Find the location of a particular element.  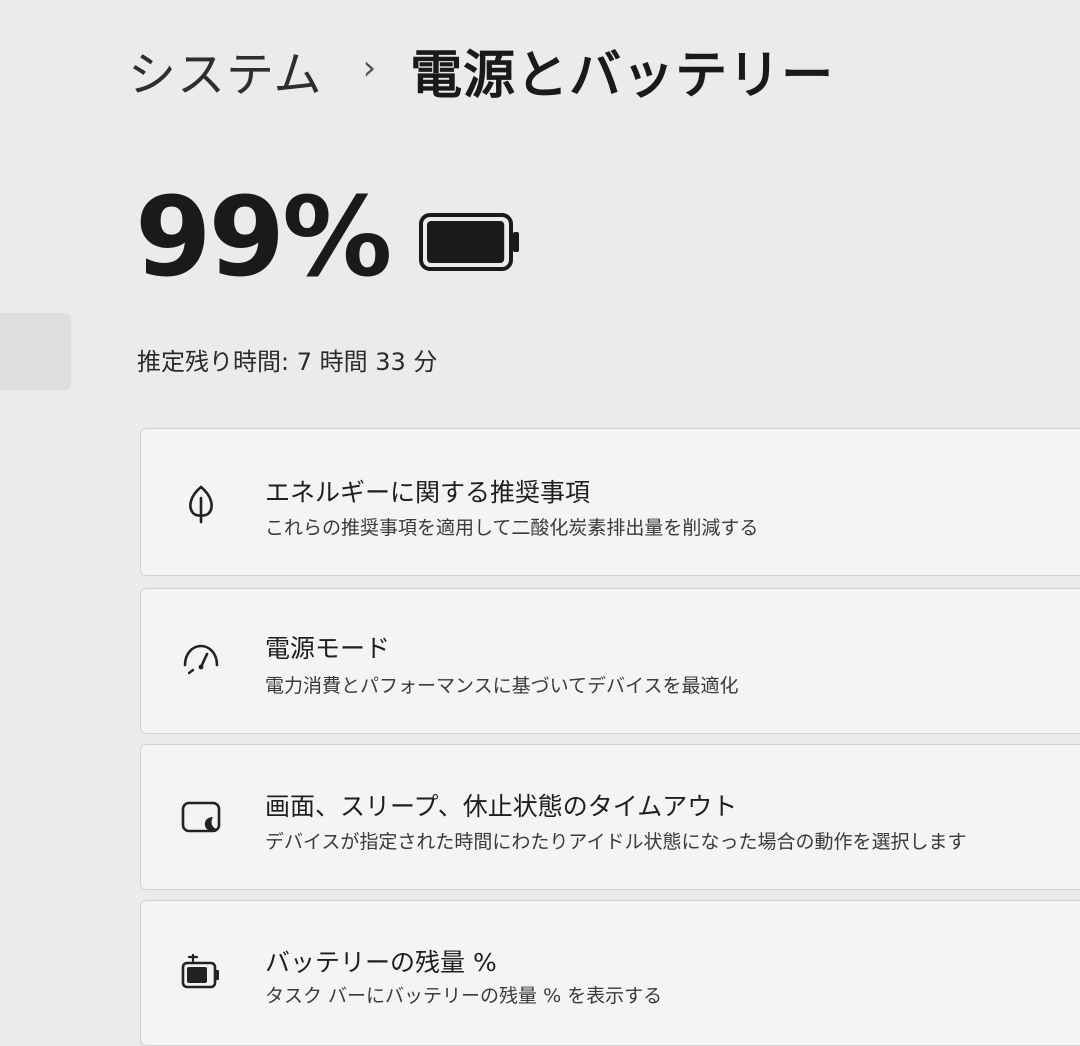

breadcrumb-parent-link: システム is located at coordinates (225, 70).